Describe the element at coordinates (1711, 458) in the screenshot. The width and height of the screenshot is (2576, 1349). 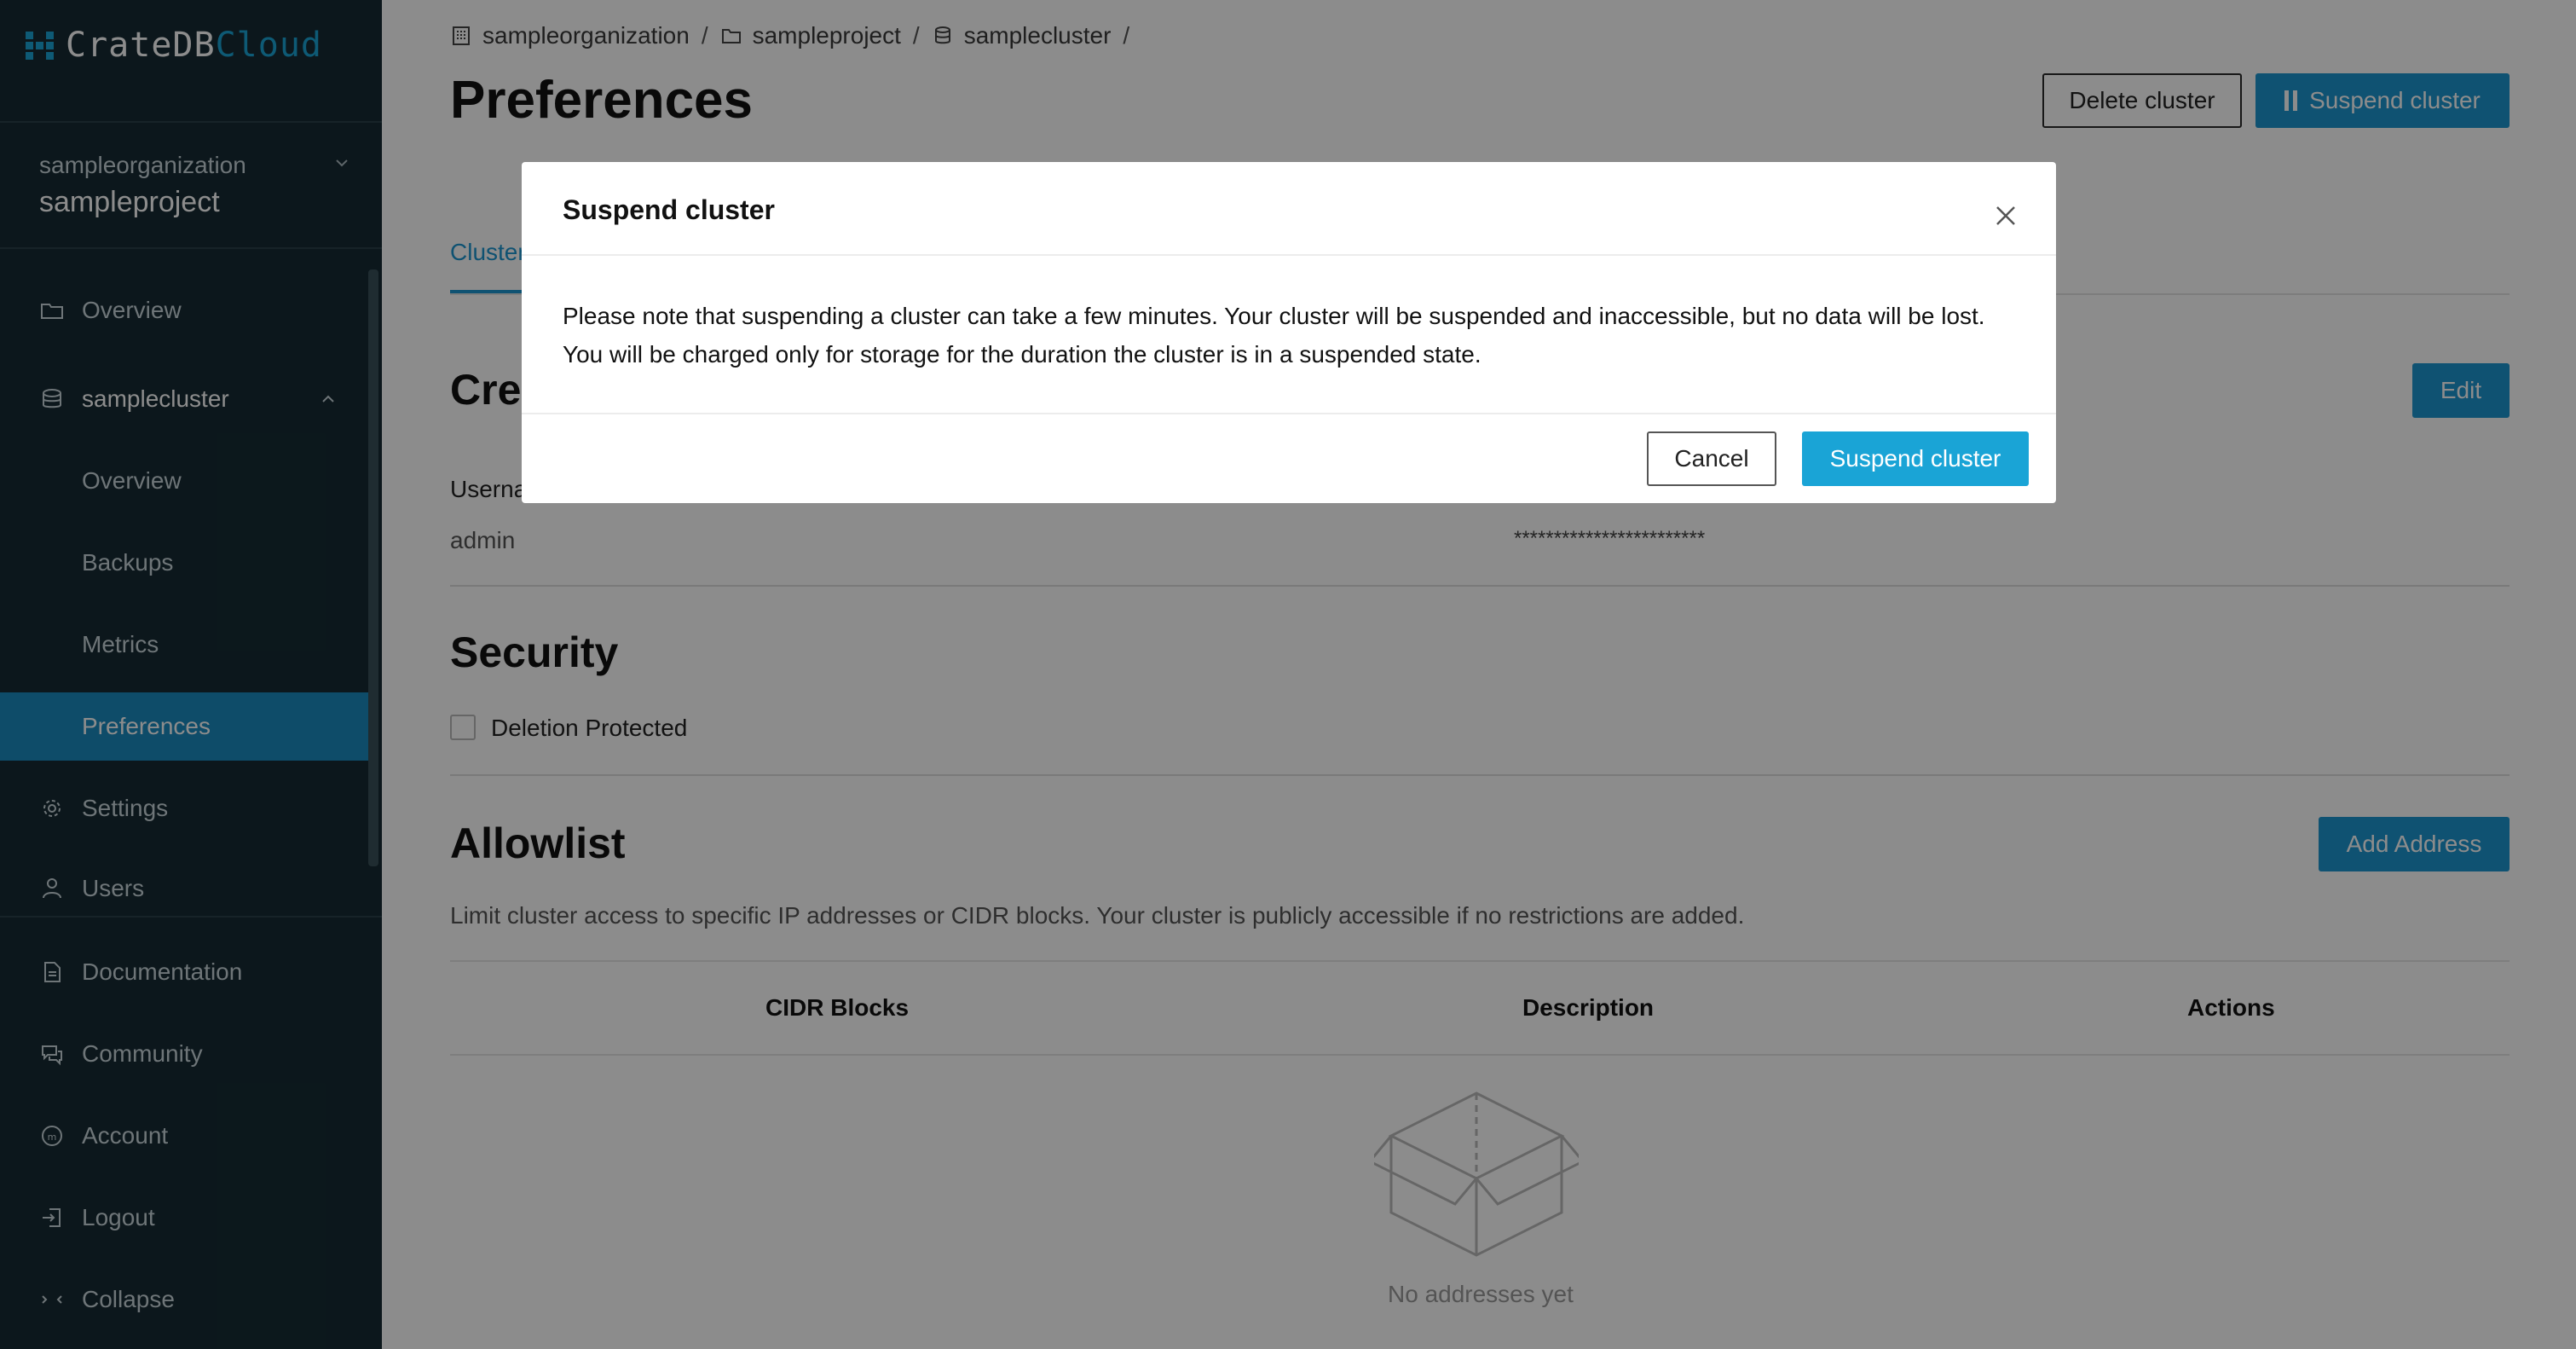
I see `cancel-button: Cancel` at that location.